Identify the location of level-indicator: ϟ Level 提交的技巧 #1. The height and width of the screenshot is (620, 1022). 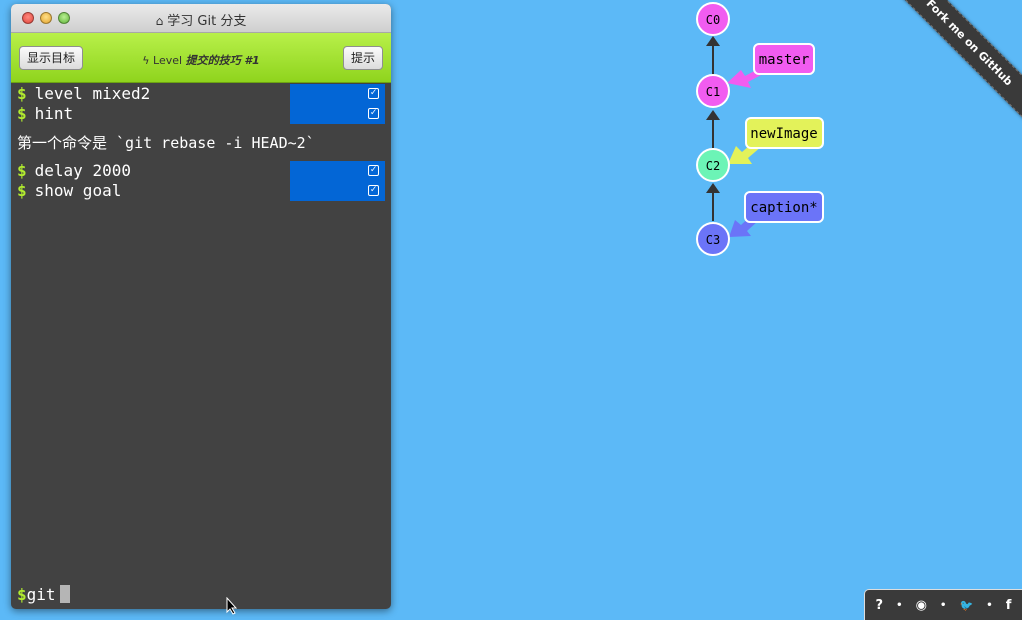
(201, 60).